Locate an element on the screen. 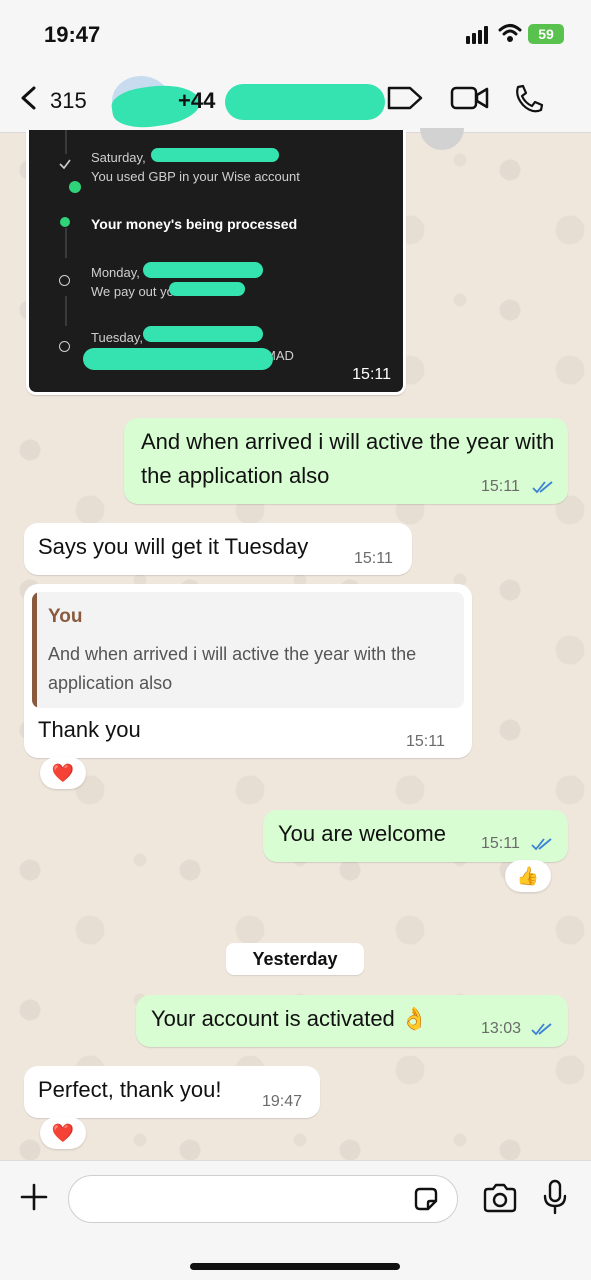 This screenshot has height=1280, width=591. chat-header: 315 +44 is located at coordinates (295, 98).